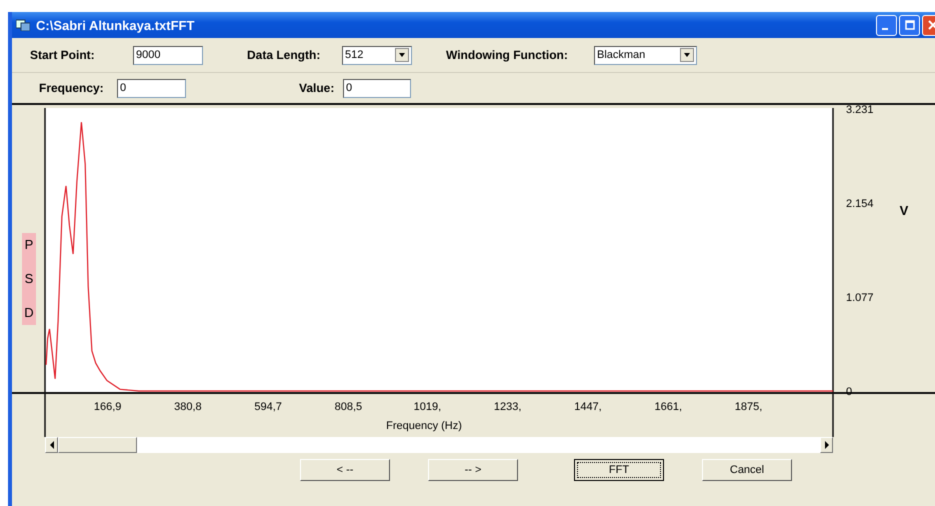  I want to click on dialog-button: -- >, so click(473, 470).